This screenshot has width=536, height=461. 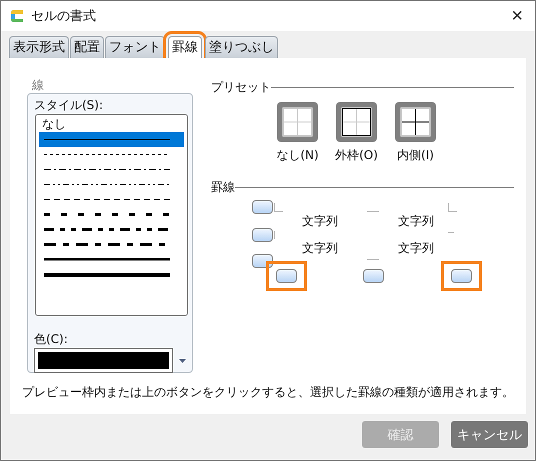 I want to click on preset-button: なし(N), so click(x=297, y=133).